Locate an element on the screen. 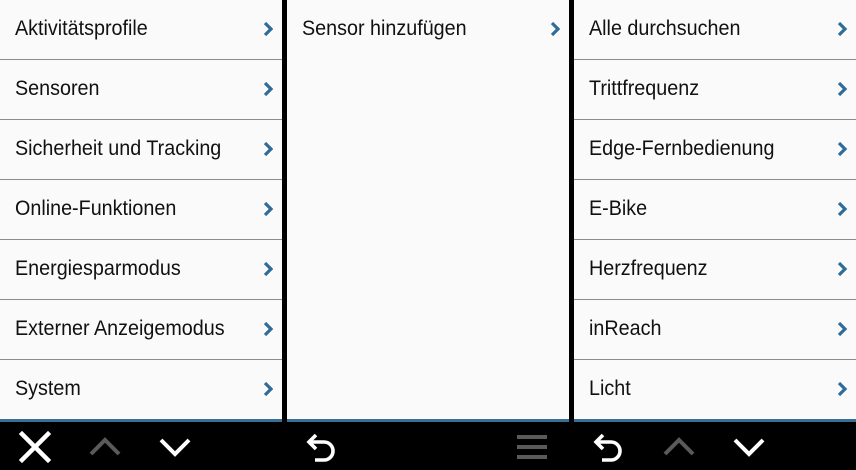  menu-item-external-display: Externer Anzeigemodus is located at coordinates (141, 330).